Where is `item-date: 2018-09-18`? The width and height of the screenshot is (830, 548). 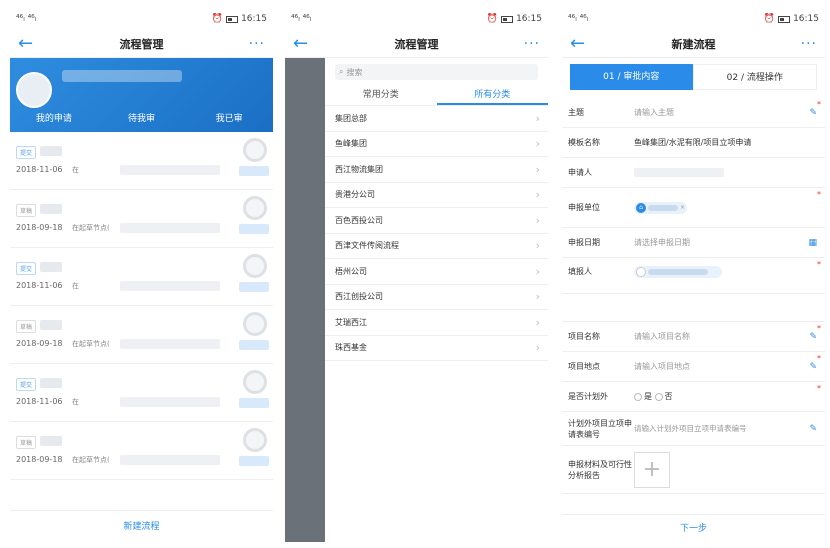 item-date: 2018-09-18 is located at coordinates (39, 343).